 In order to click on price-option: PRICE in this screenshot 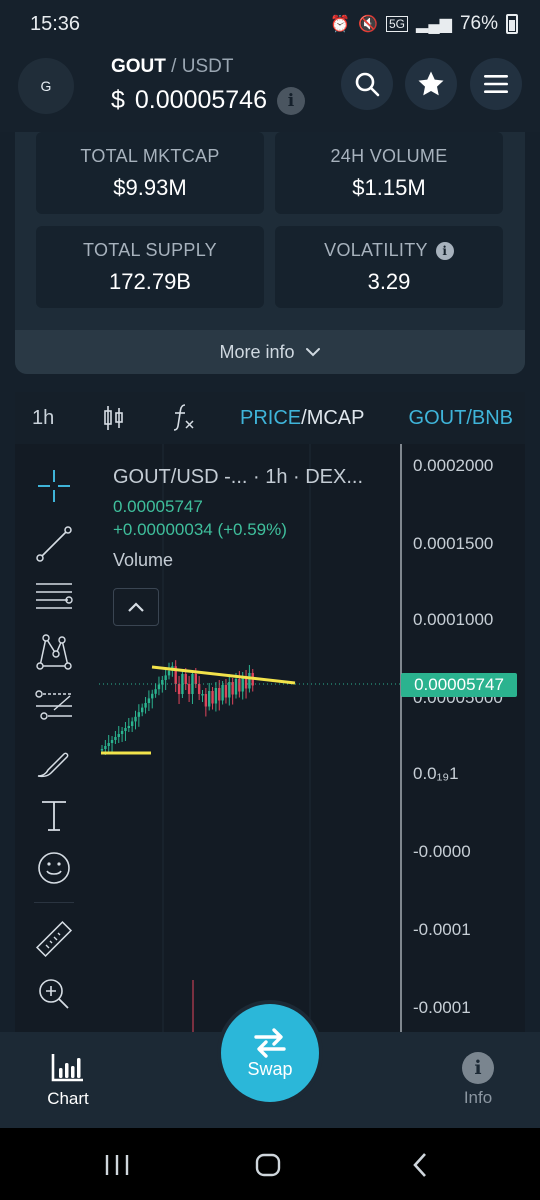, I will do `click(270, 418)`.